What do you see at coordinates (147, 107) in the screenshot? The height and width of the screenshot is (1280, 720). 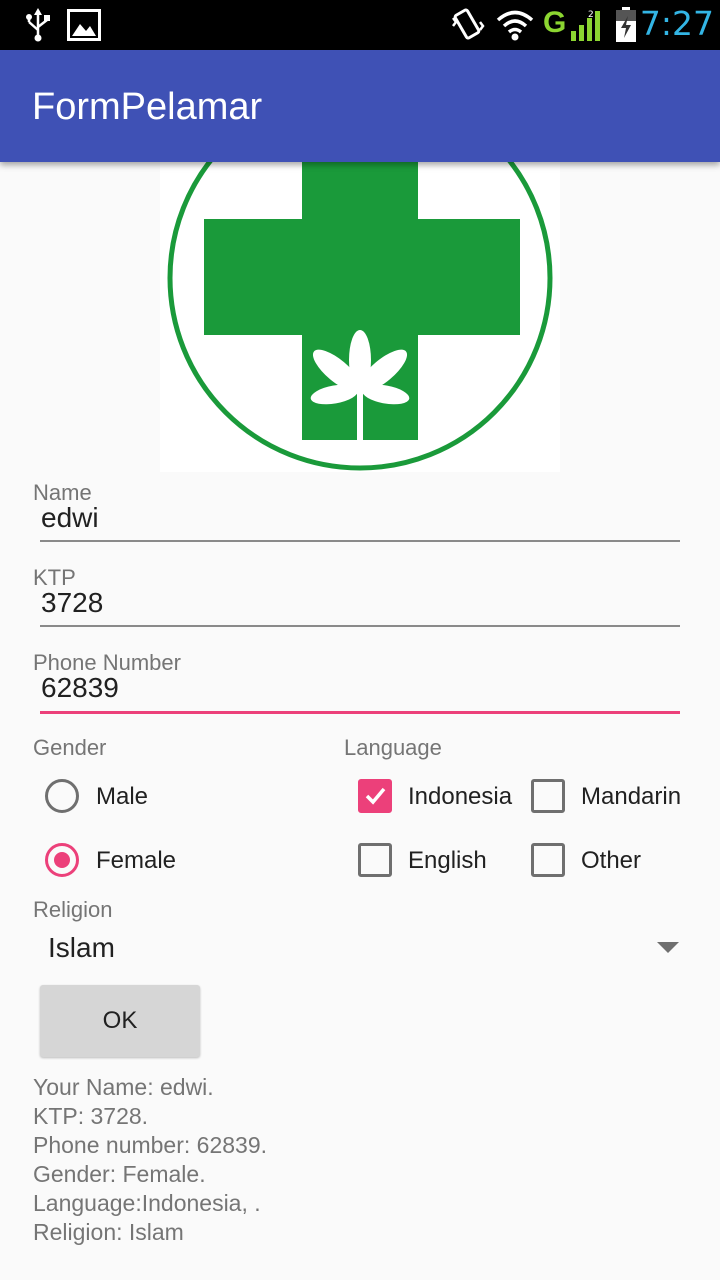 I see `app-title: FormPelamar` at bounding box center [147, 107].